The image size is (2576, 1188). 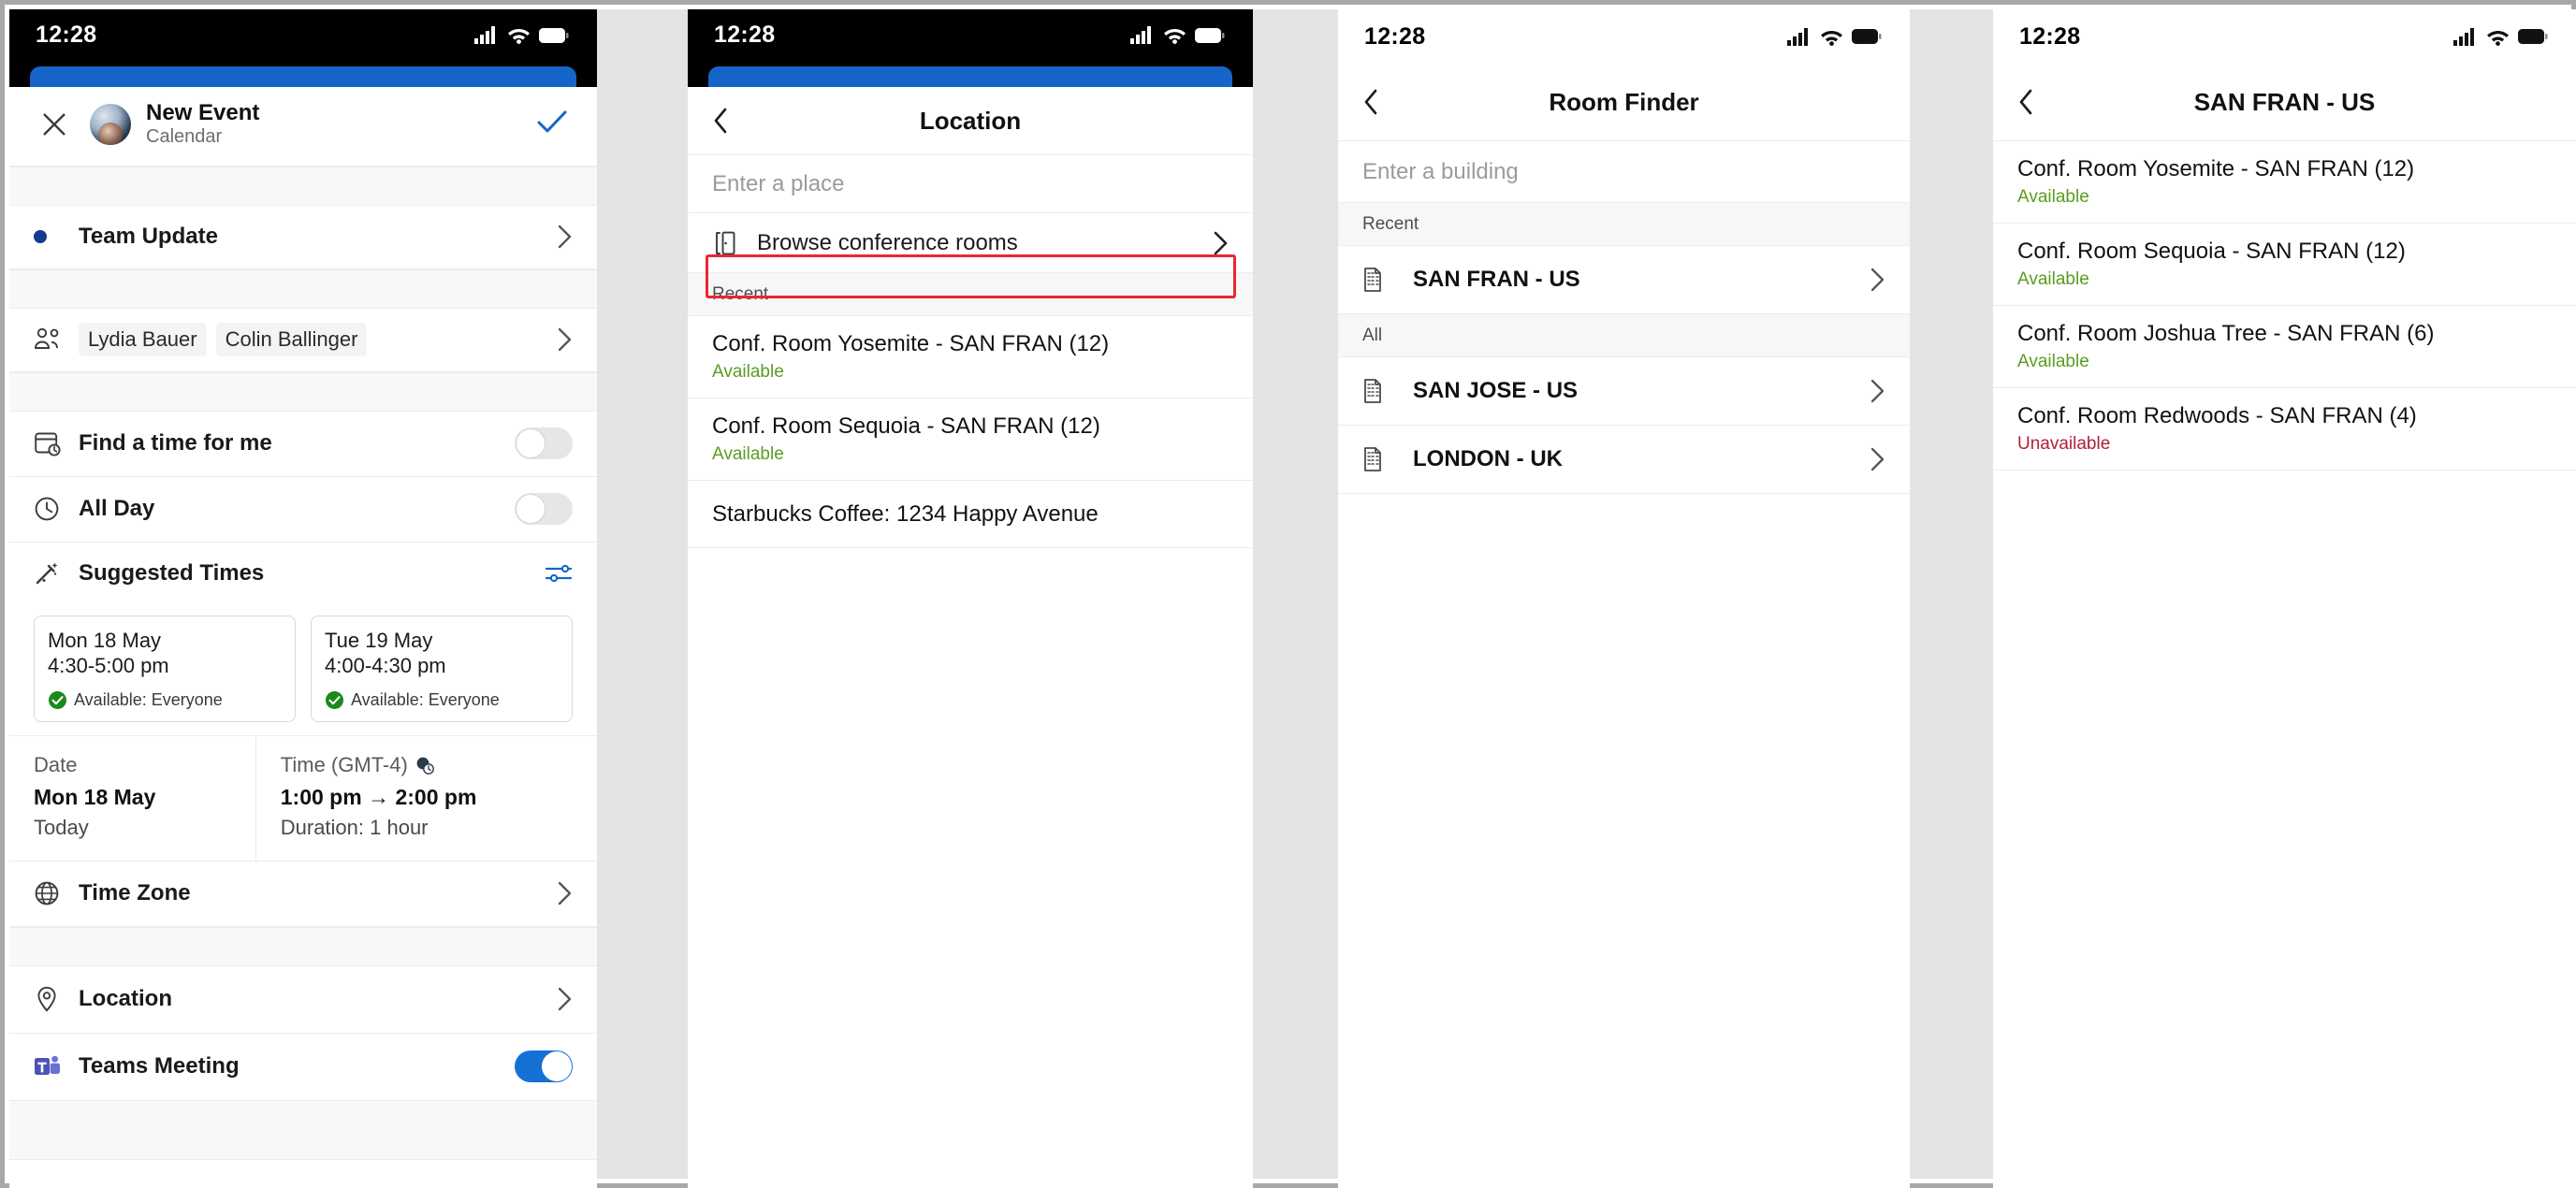 What do you see at coordinates (303, 35) in the screenshot?
I see `status-bar-panel1: 12:28` at bounding box center [303, 35].